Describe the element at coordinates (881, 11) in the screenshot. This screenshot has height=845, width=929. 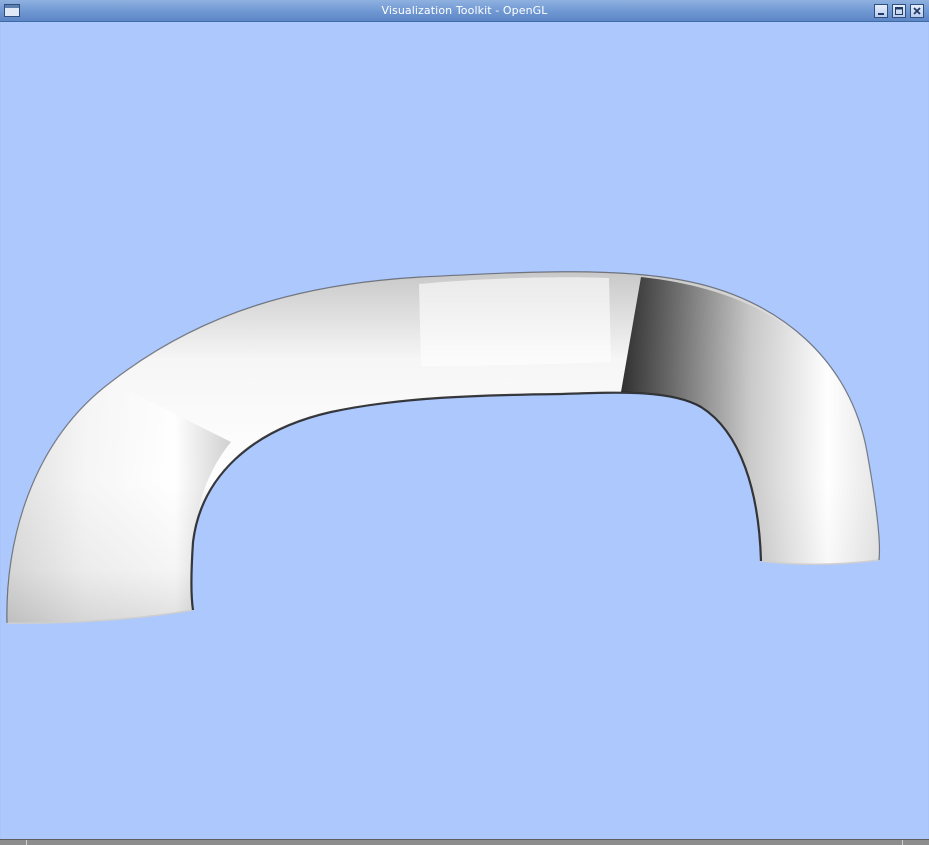
I see `minimize-button` at that location.